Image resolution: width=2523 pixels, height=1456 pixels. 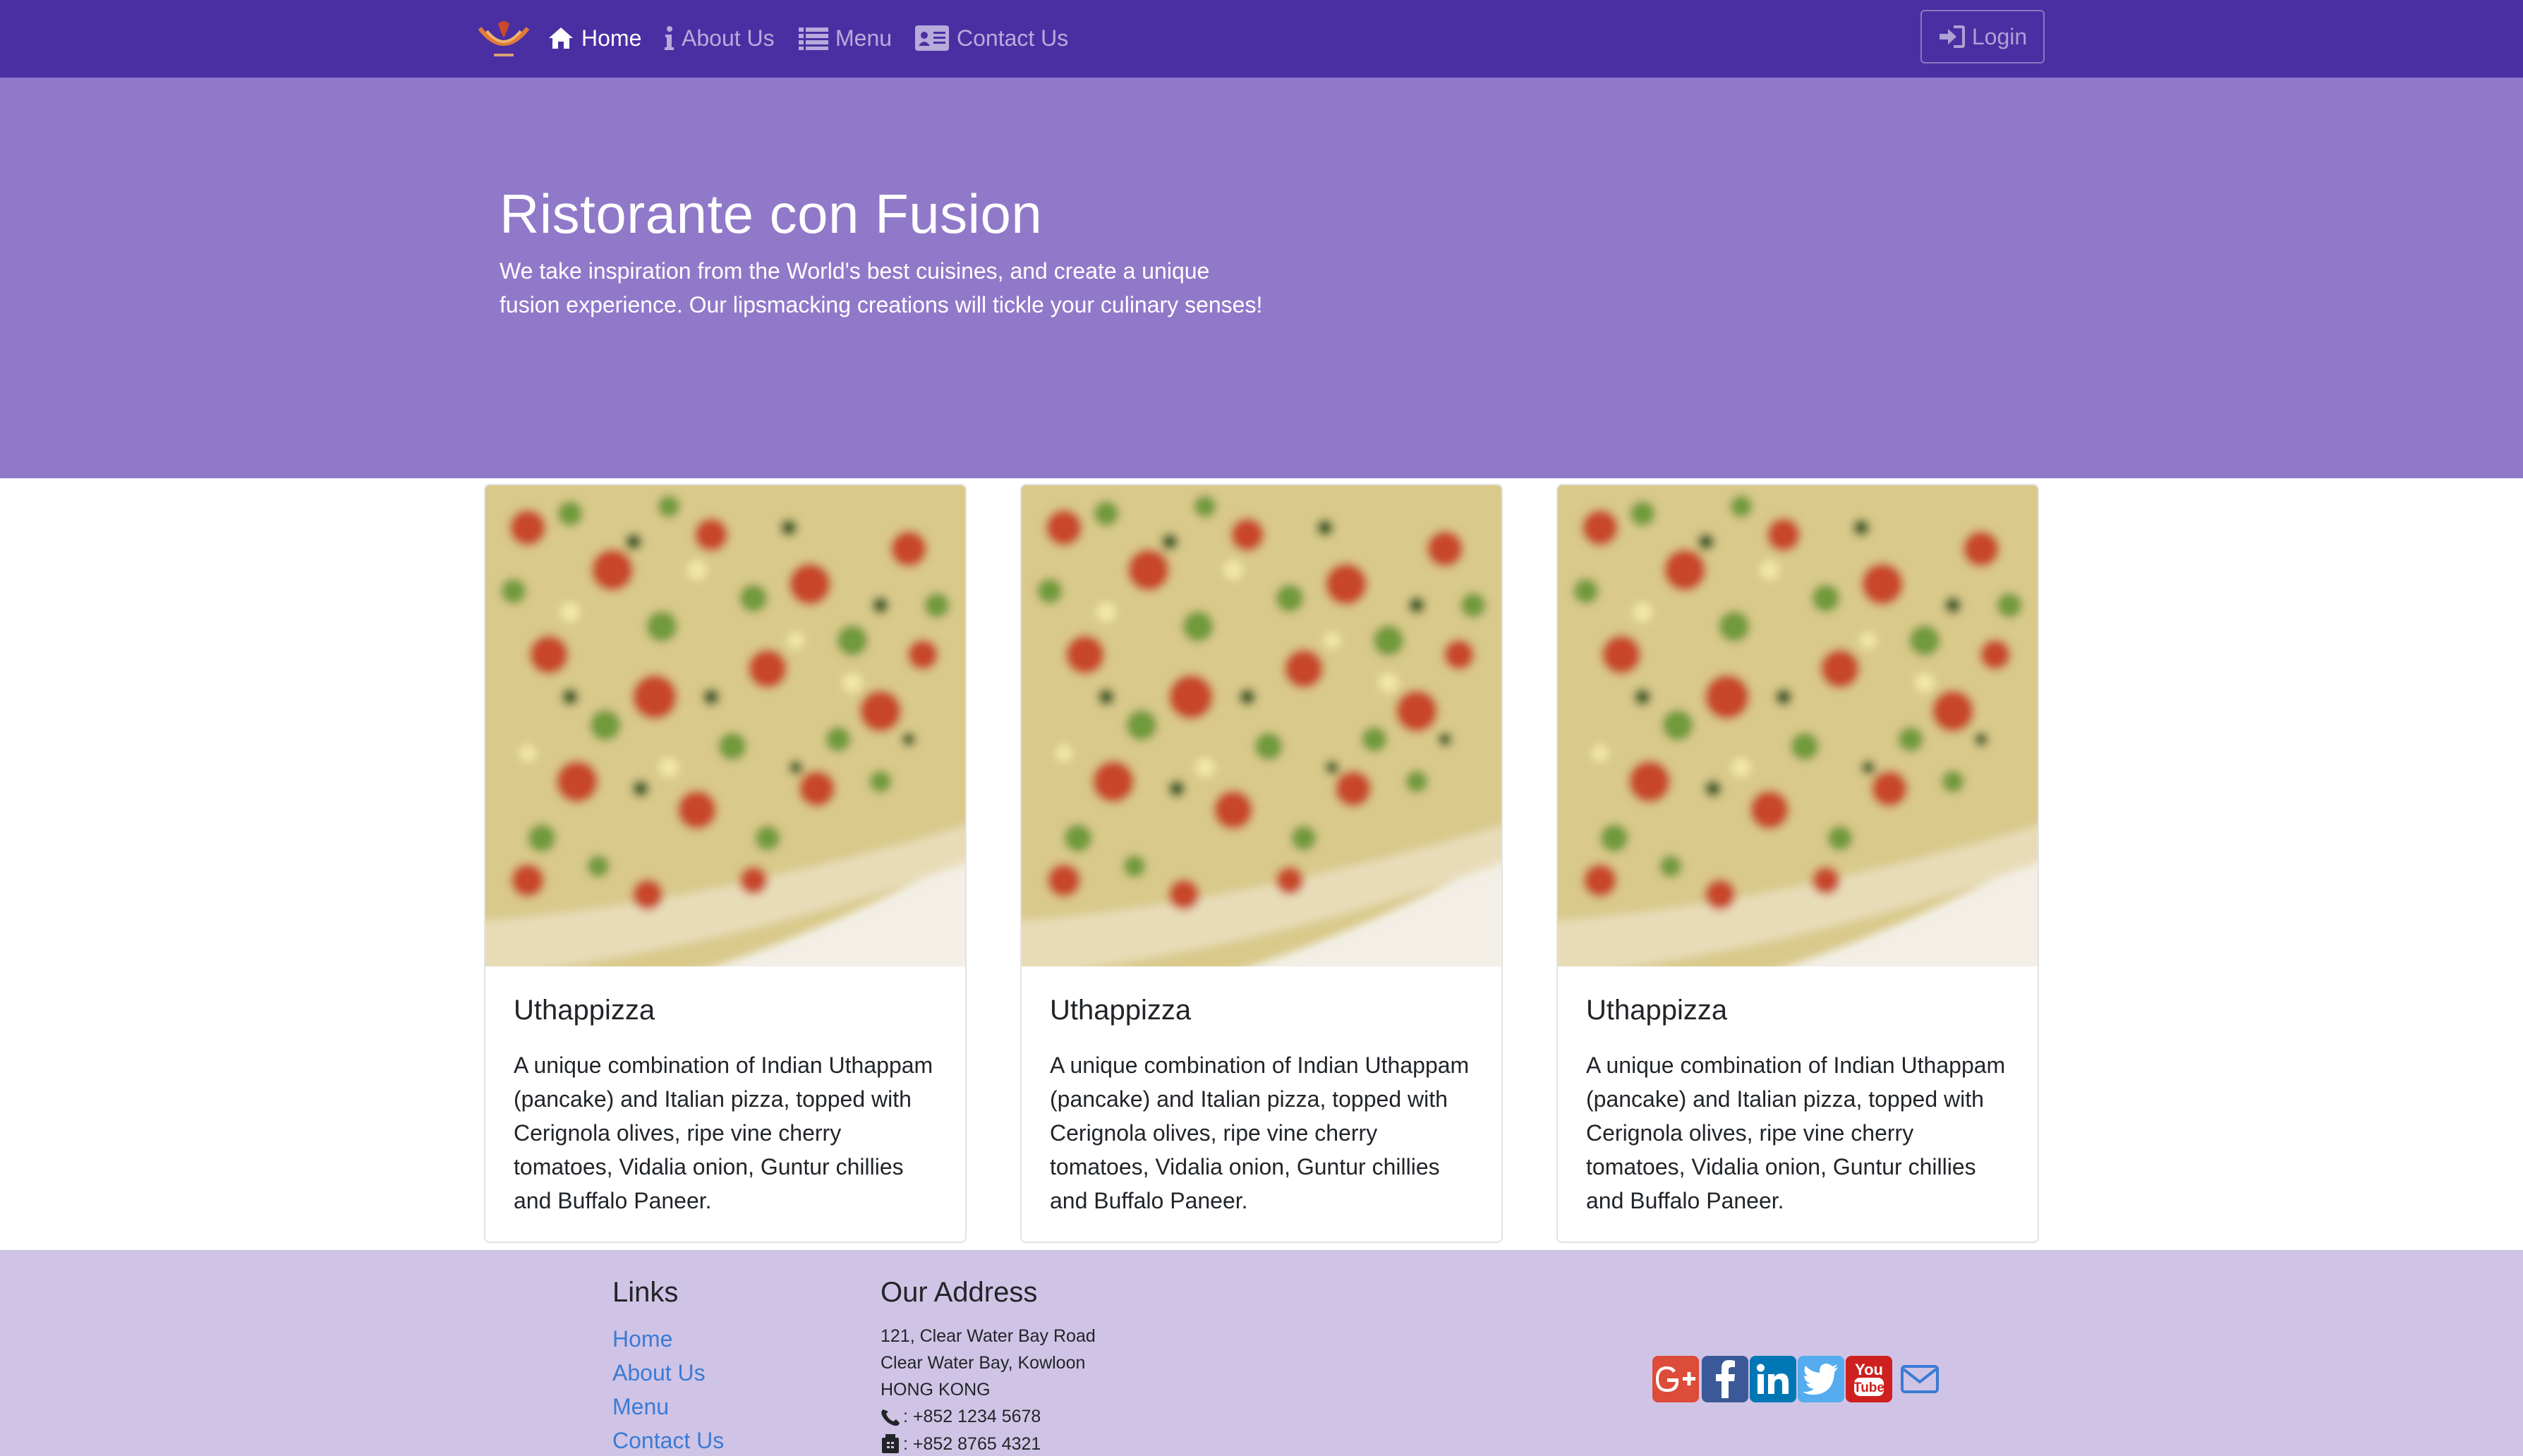 I want to click on envelope-glyph, so click(x=1920, y=1379).